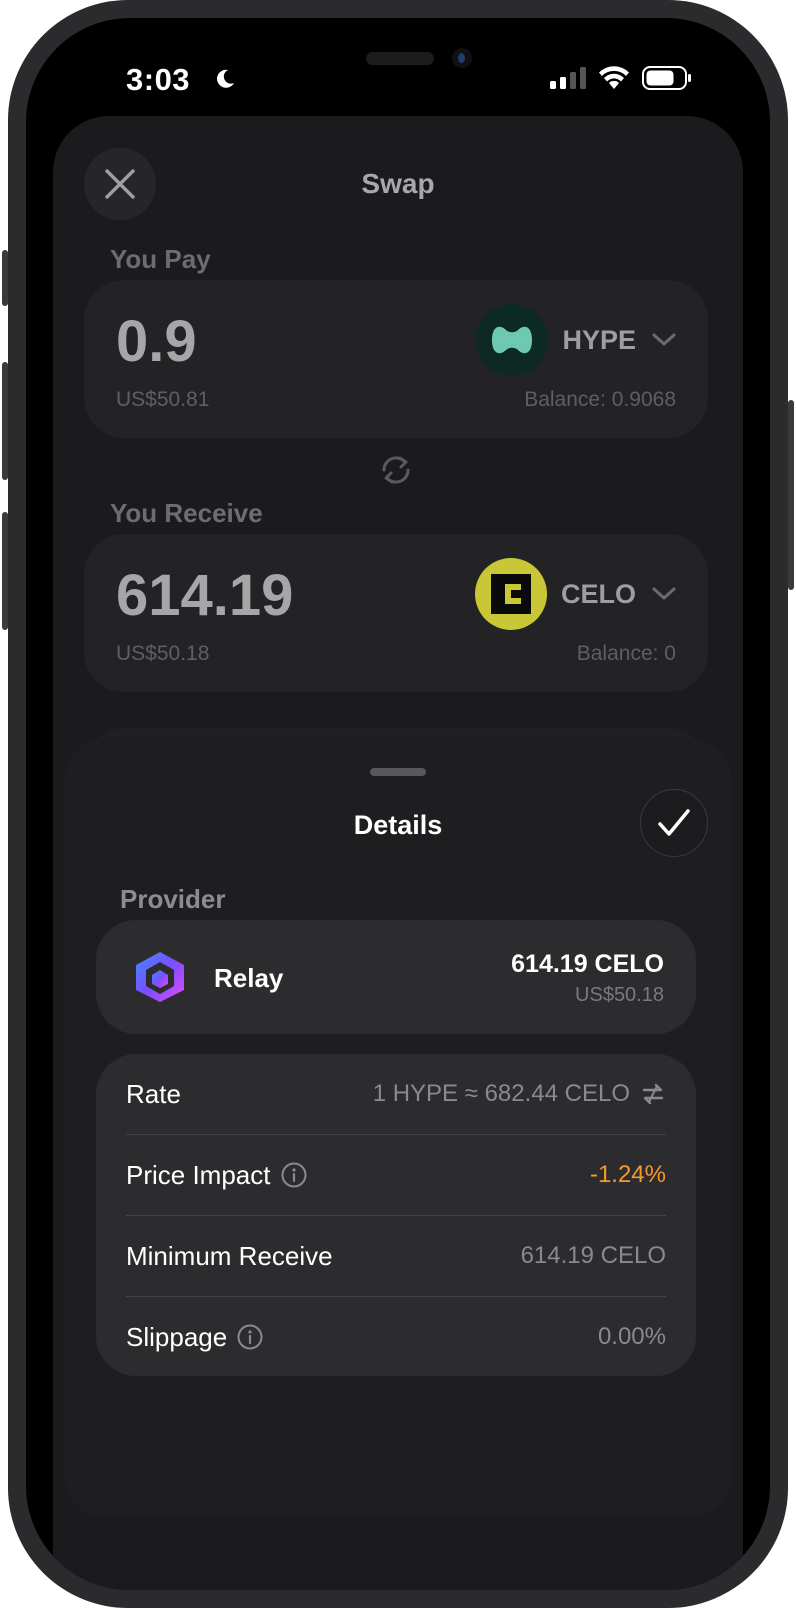  Describe the element at coordinates (156, 341) in the screenshot. I see `pay-amount-input: 0.9` at that location.